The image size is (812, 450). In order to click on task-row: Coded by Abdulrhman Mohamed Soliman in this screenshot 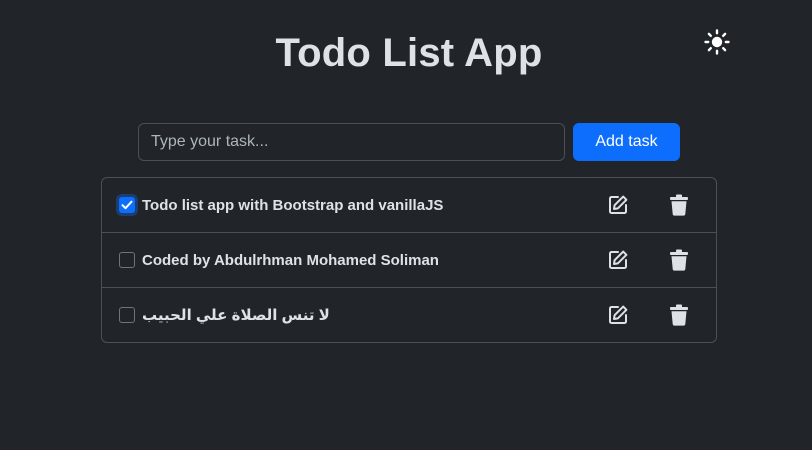, I will do `click(409, 259)`.